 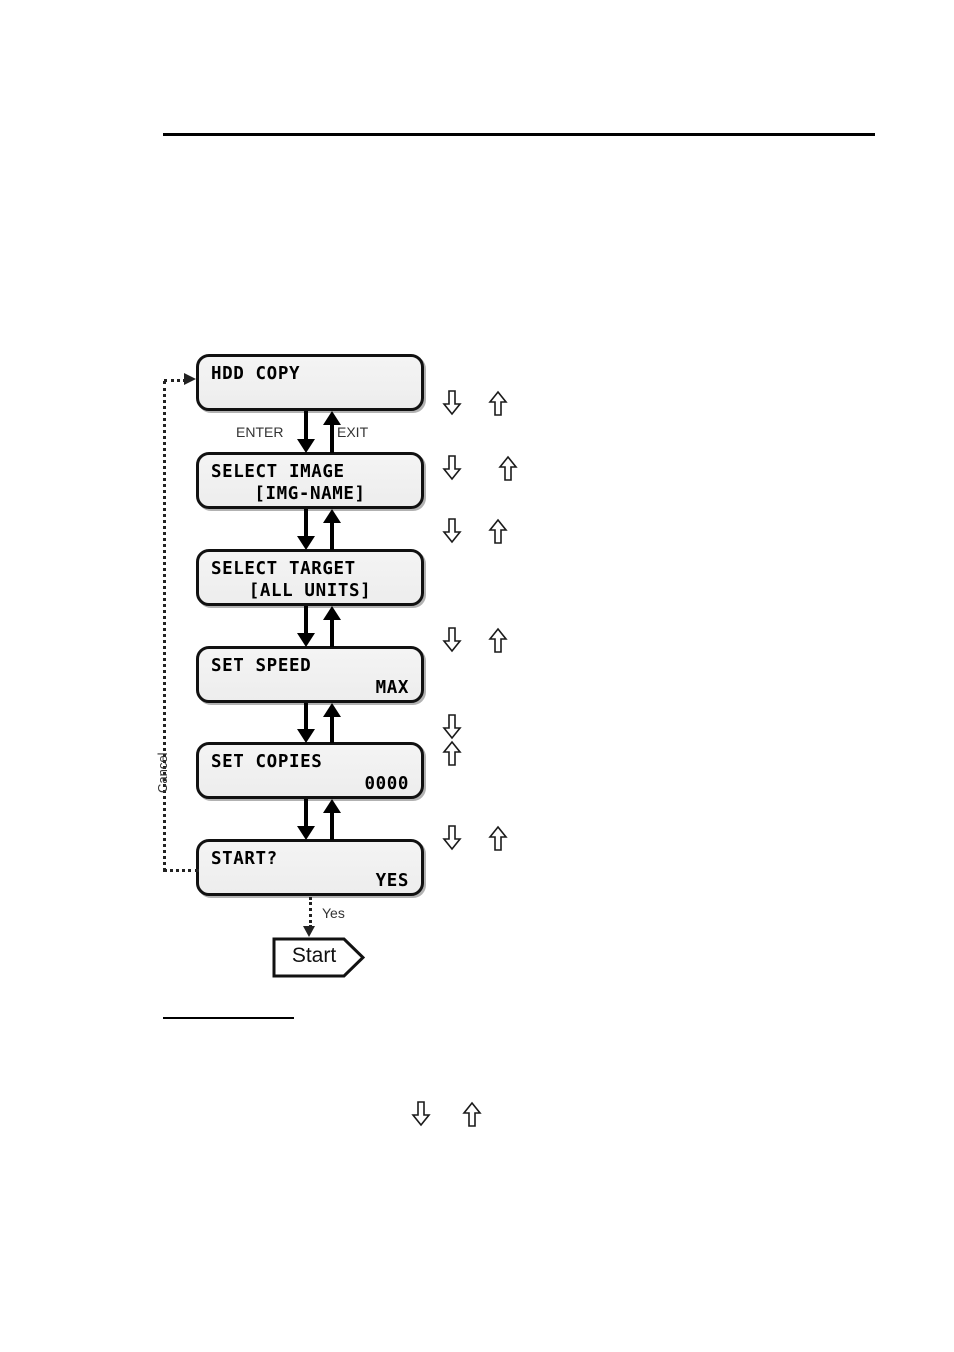 I want to click on lcd-line-secondary: 0000, so click(x=386, y=784).